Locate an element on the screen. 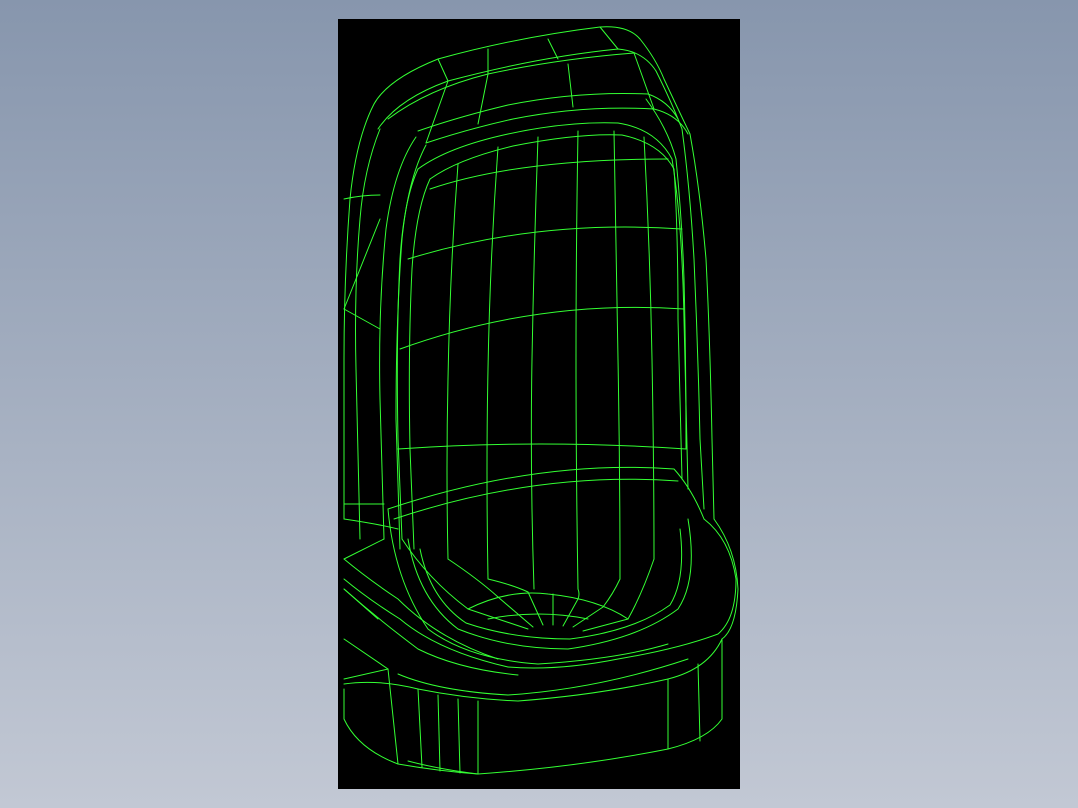 The height and width of the screenshot is (808, 1078). seat-rim-inner is located at coordinates (549, 584).